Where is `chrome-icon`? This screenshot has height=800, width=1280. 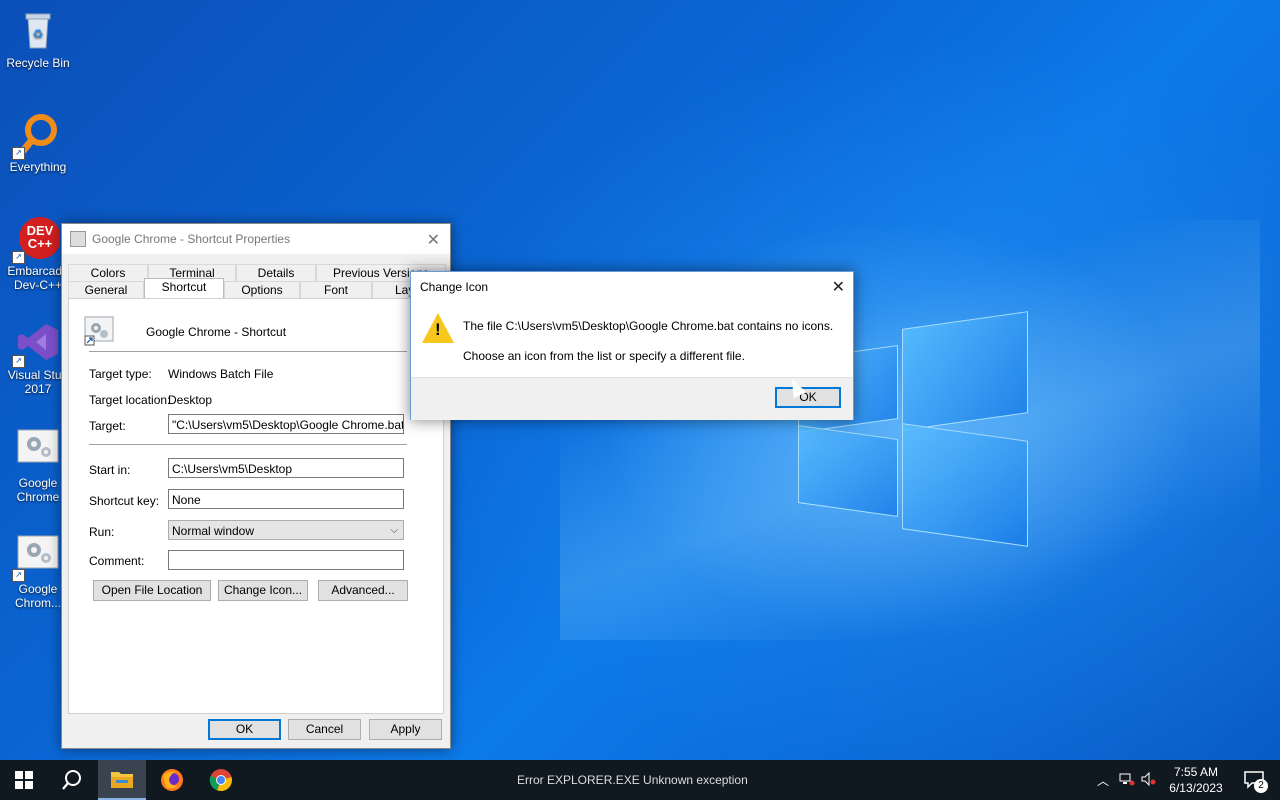
chrome-icon is located at coordinates (220, 780).